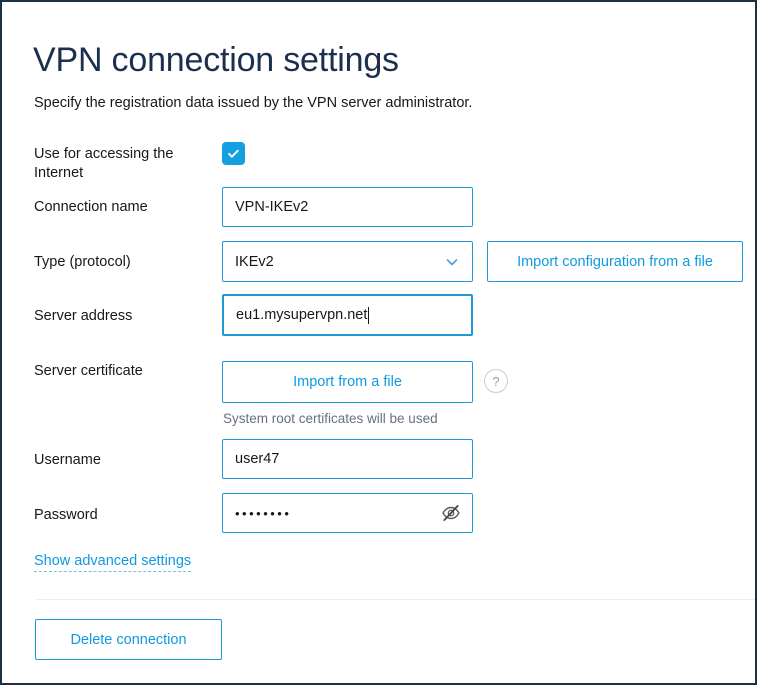 The height and width of the screenshot is (685, 757). I want to click on footer-divider, so click(395, 599).